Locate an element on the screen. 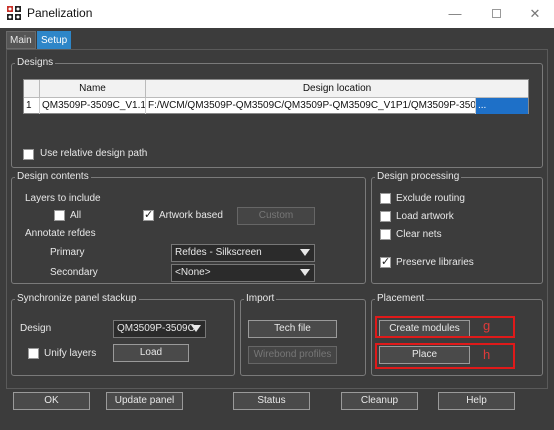  placement-title: Placement is located at coordinates (401, 298).